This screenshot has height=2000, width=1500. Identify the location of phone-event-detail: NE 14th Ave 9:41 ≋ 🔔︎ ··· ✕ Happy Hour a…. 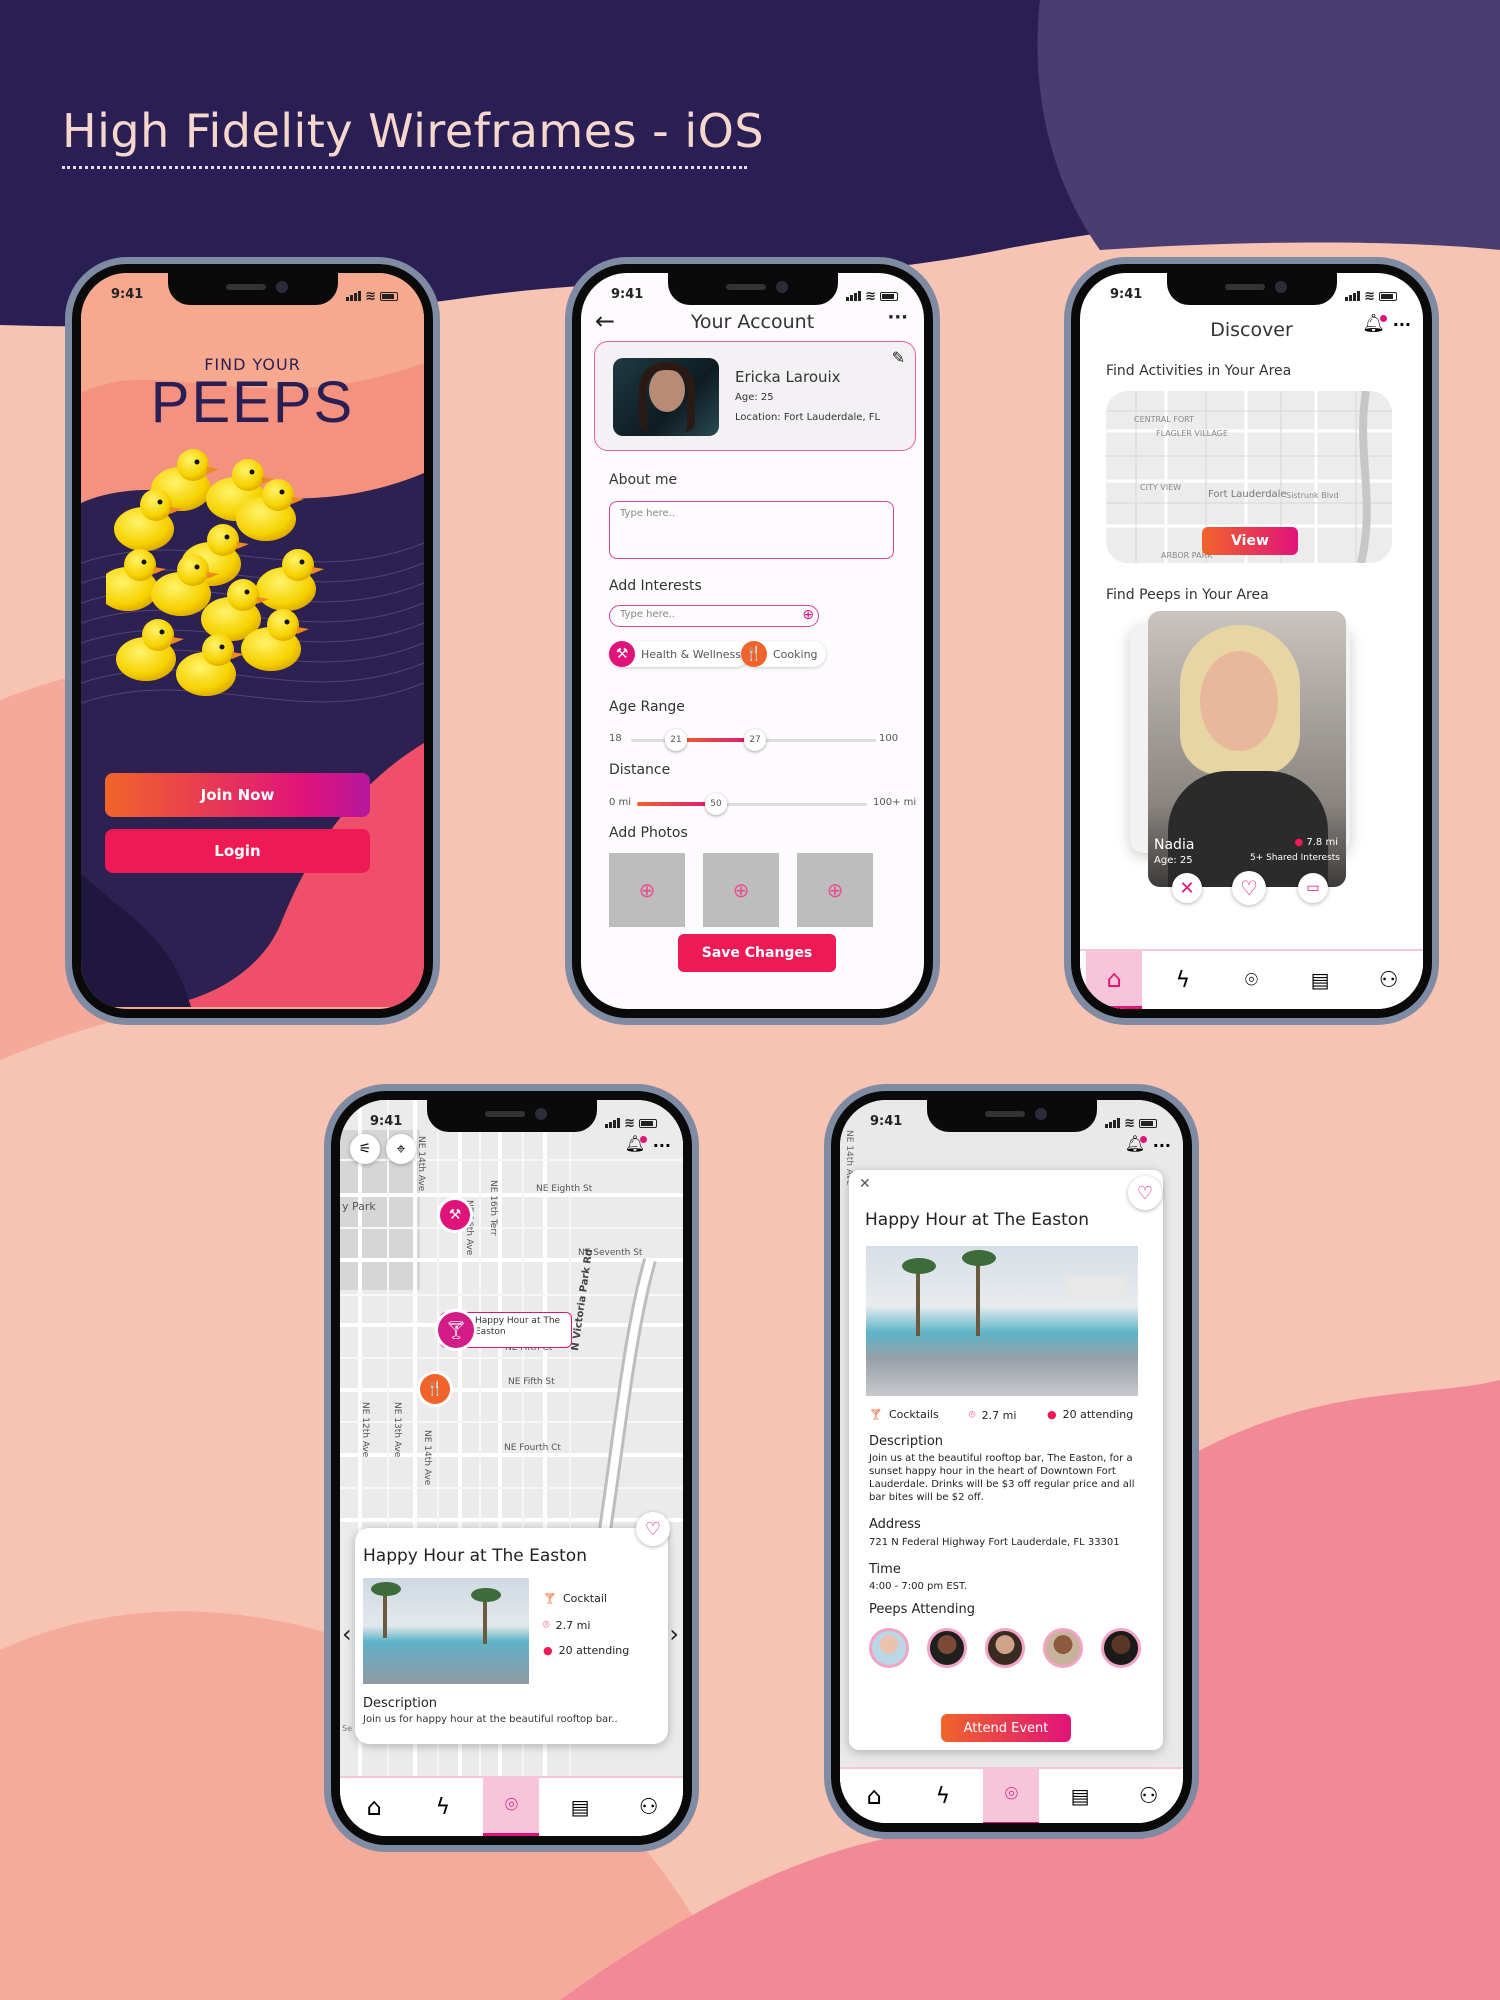
(1011, 1461).